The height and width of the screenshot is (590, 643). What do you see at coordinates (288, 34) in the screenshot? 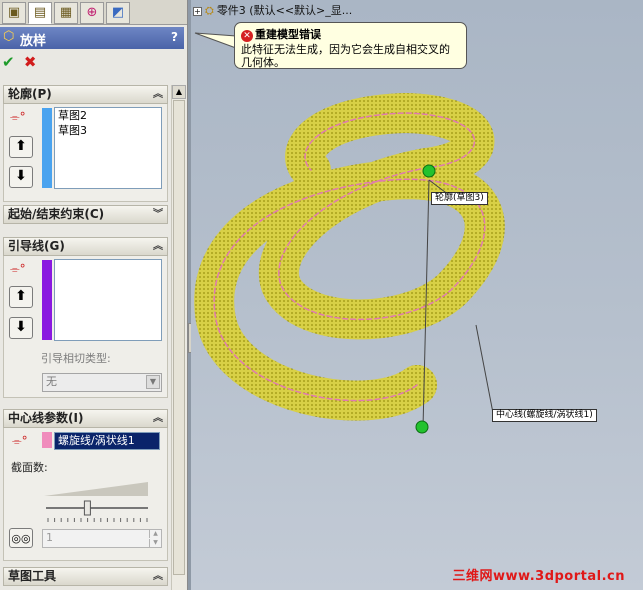
I see `error-title: 重建模型错误` at bounding box center [288, 34].